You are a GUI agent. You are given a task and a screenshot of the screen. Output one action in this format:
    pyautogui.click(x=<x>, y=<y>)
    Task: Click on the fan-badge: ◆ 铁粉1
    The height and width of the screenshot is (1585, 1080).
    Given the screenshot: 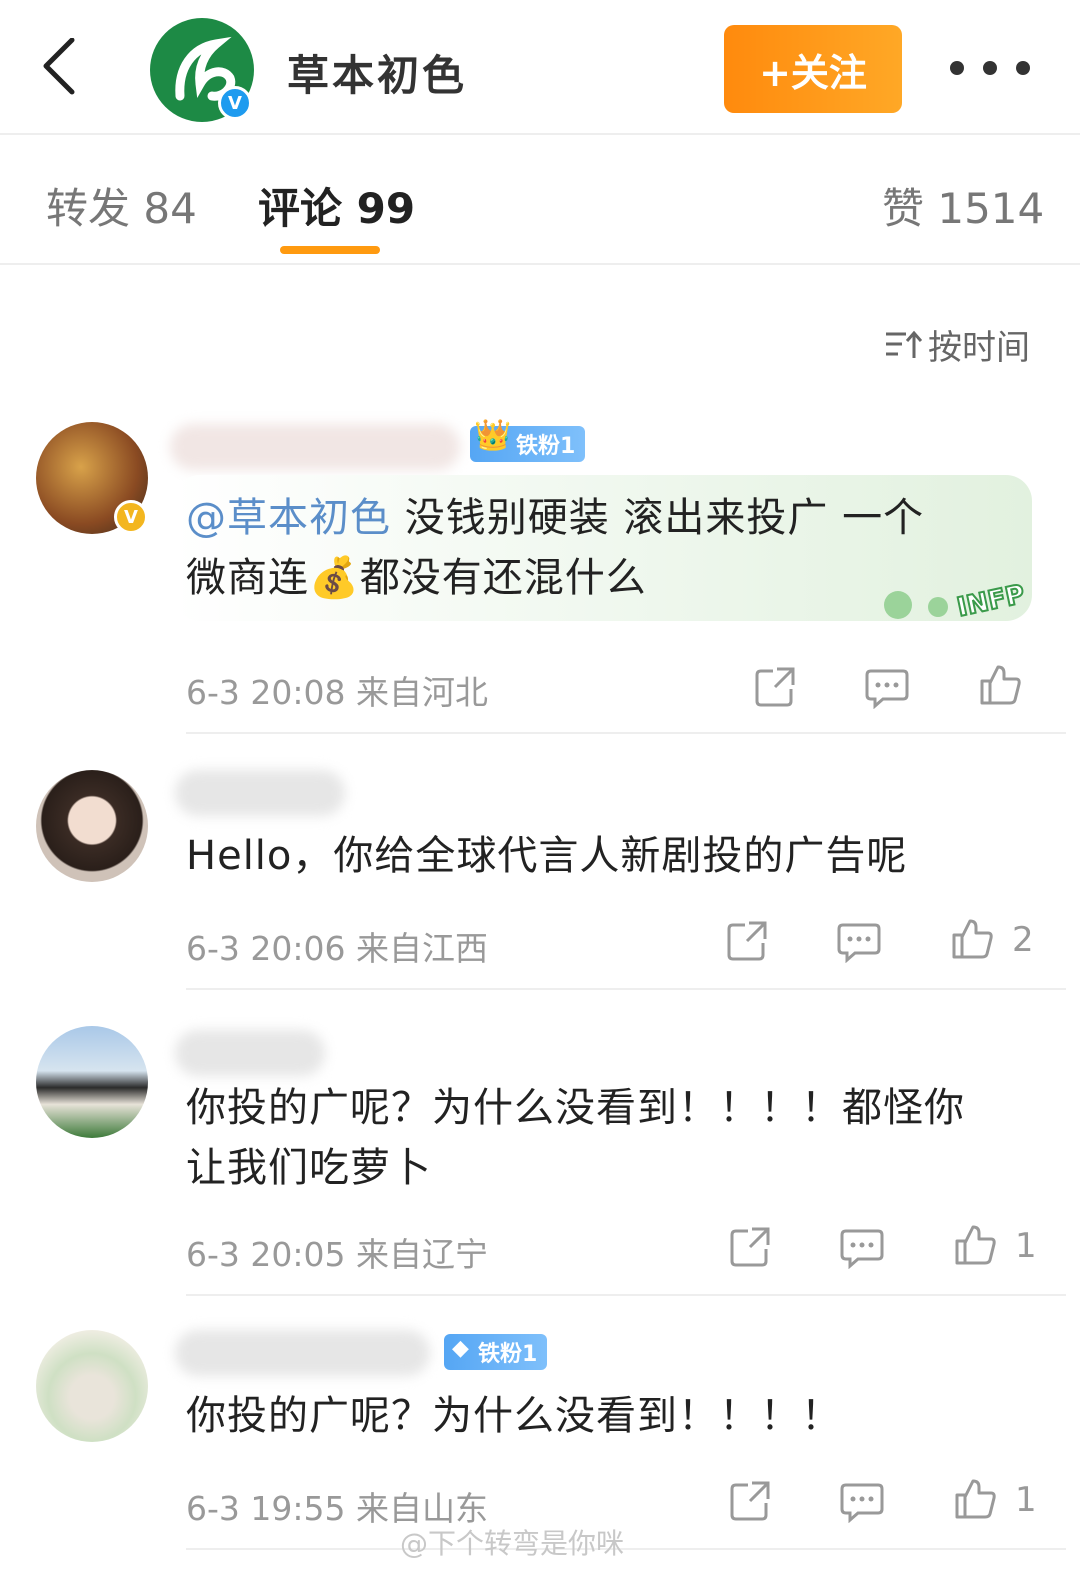 What is the action you would take?
    pyautogui.click(x=496, y=1352)
    